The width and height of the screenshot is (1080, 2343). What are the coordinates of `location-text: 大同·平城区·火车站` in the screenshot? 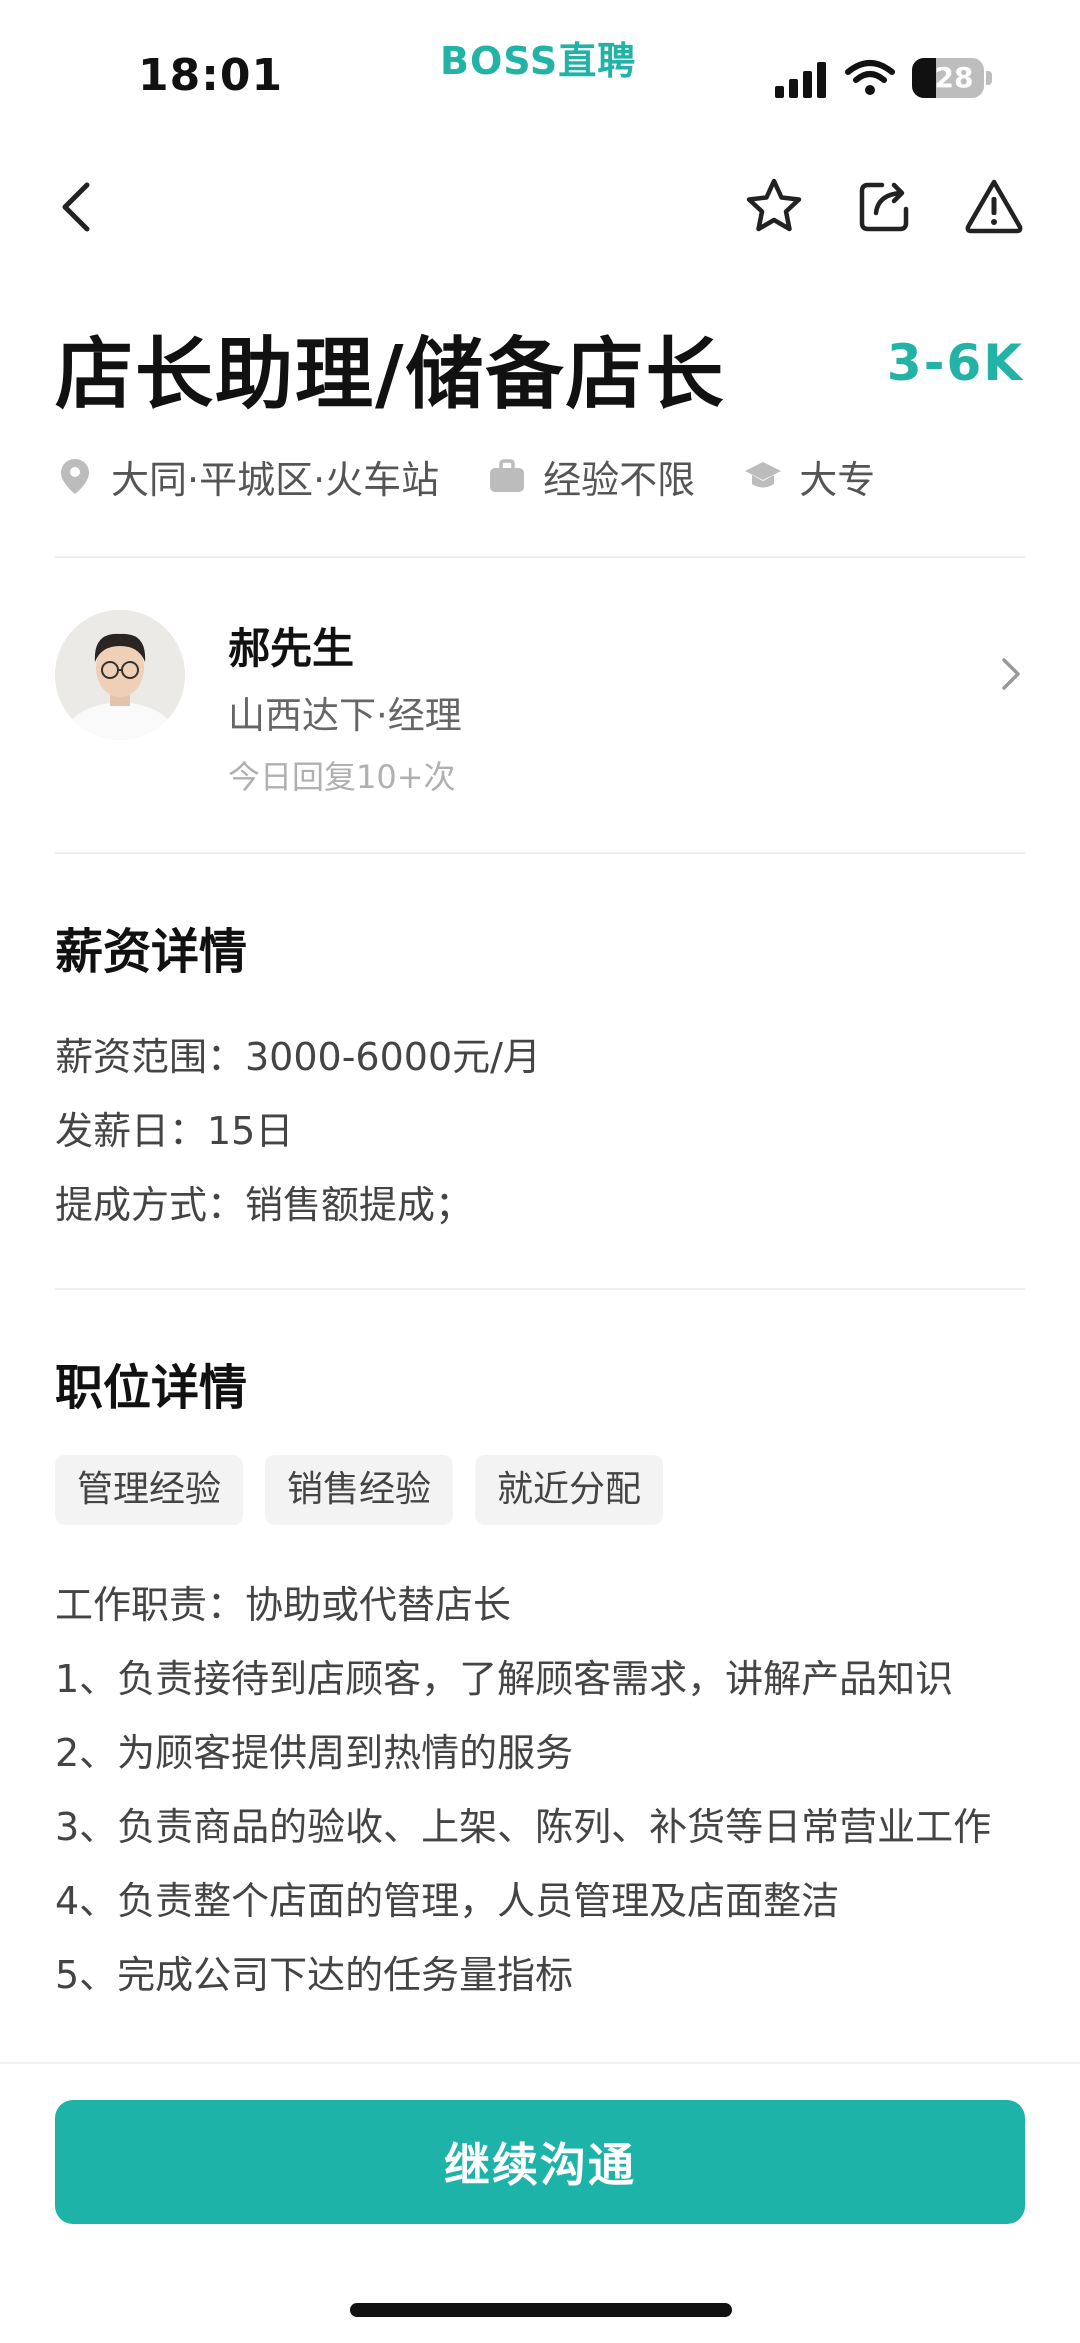 It's located at (275, 479).